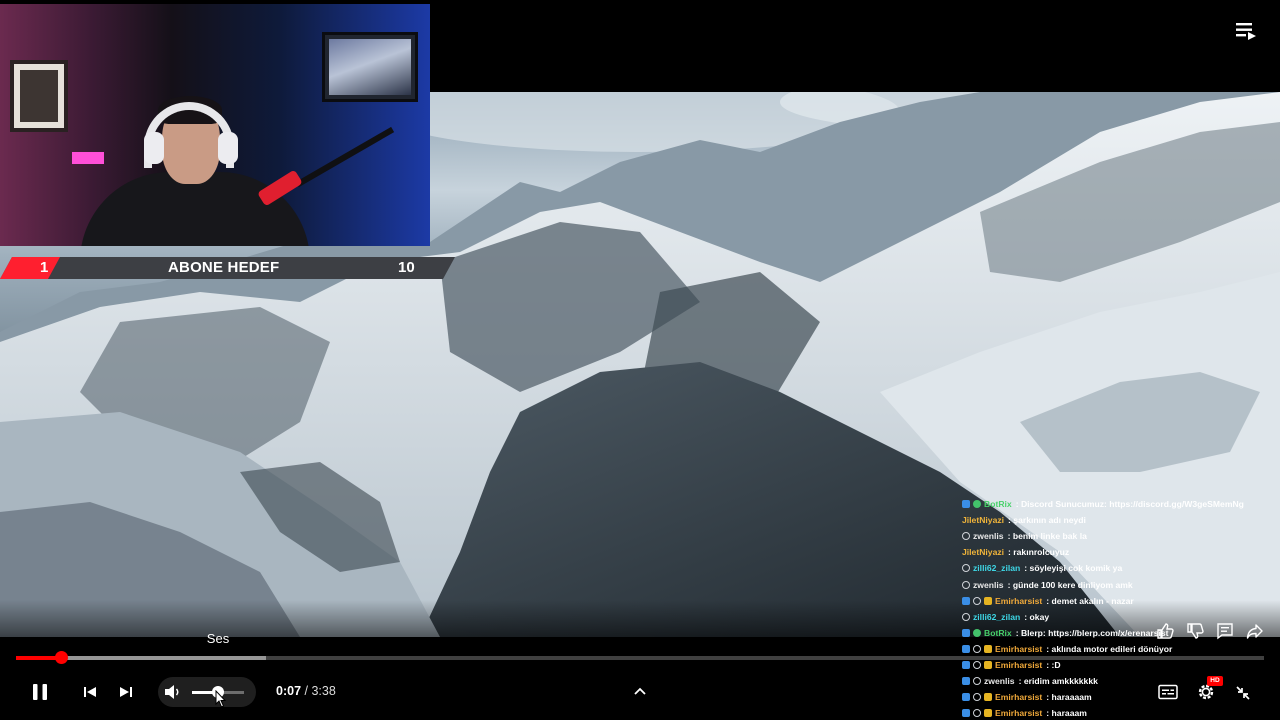  What do you see at coordinates (1109, 648) in the screenshot?
I see `chat-text: : aklında motor edileri dönüyor` at bounding box center [1109, 648].